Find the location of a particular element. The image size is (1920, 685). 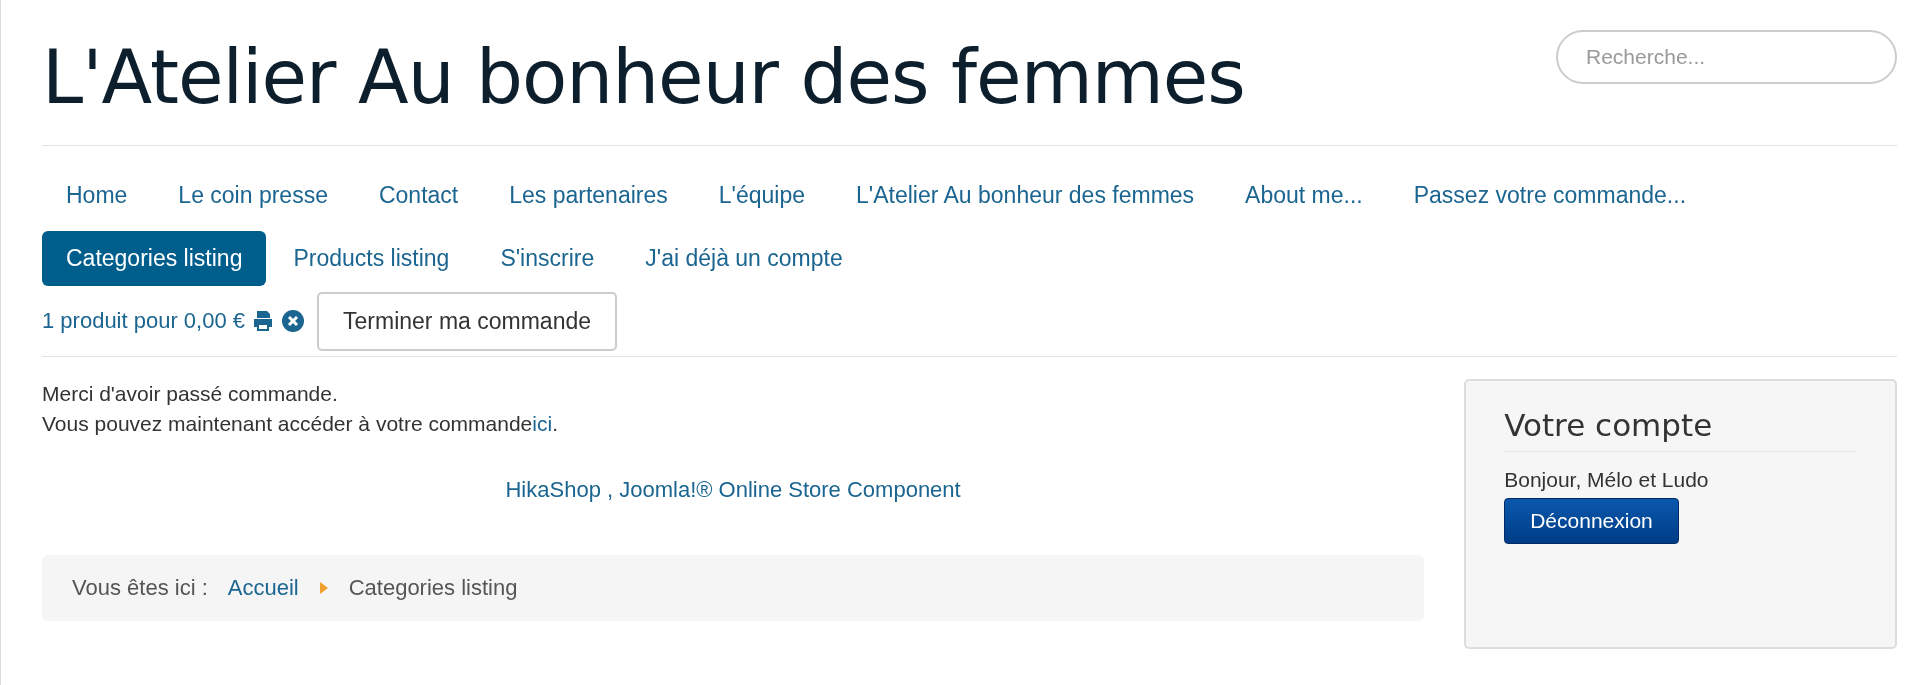

breadcrumb-current: Categories listing is located at coordinates (433, 588).